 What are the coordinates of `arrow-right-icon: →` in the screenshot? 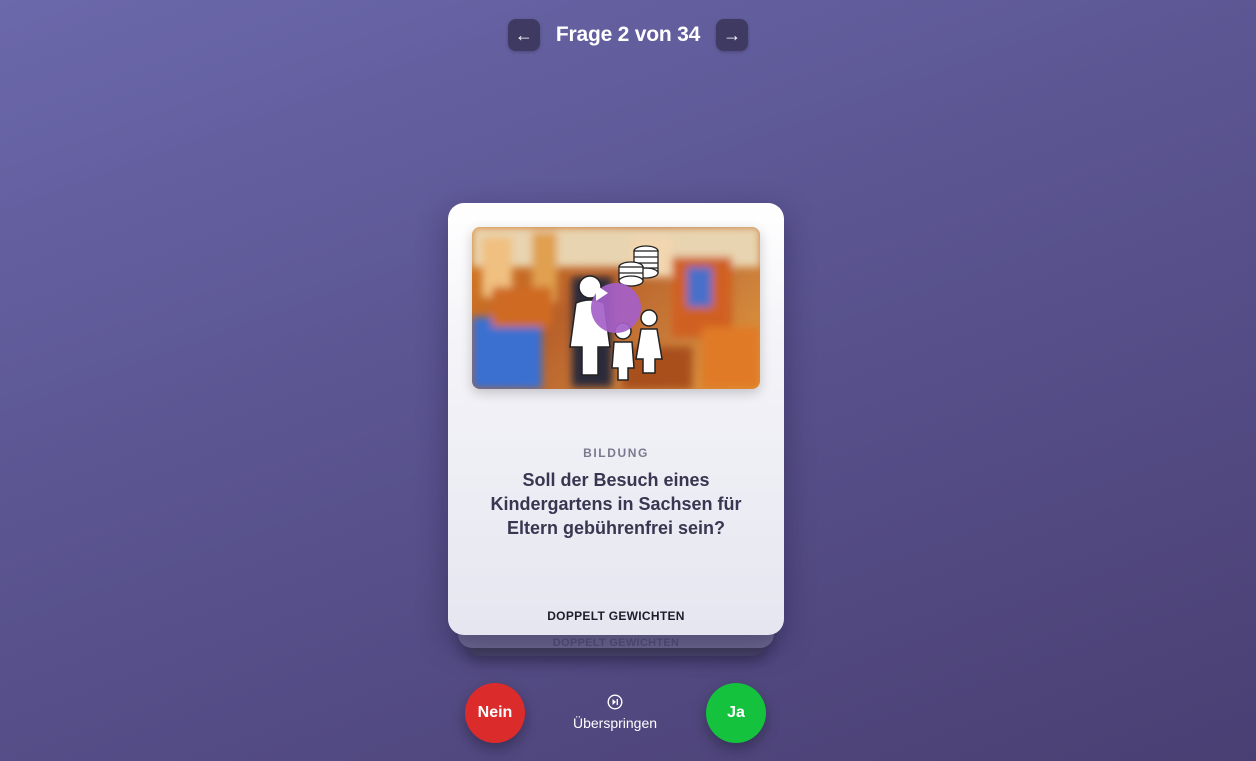 It's located at (732, 34).